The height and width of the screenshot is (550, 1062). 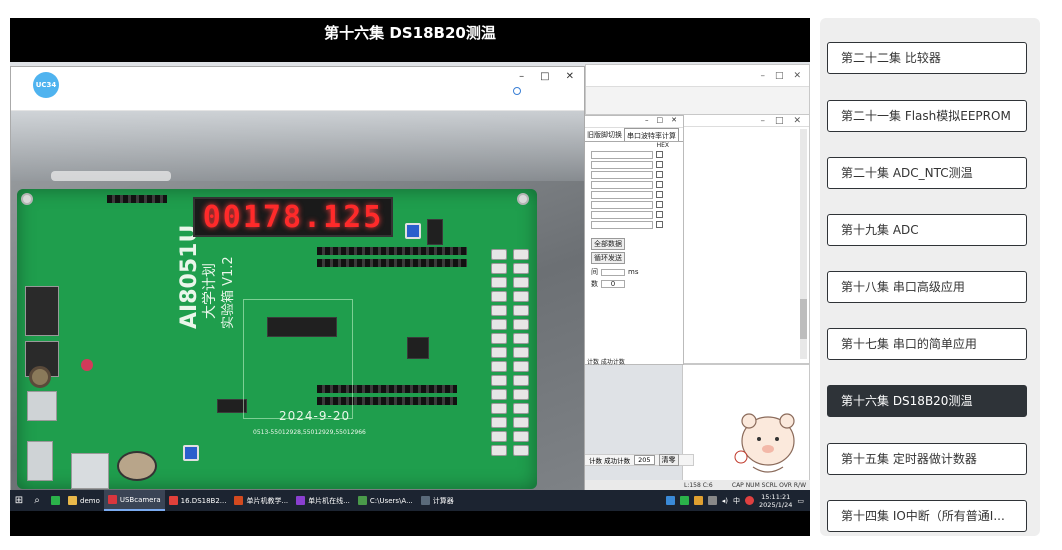 I want to click on serial-loop-send-button: 循环发送, so click(x=608, y=258).